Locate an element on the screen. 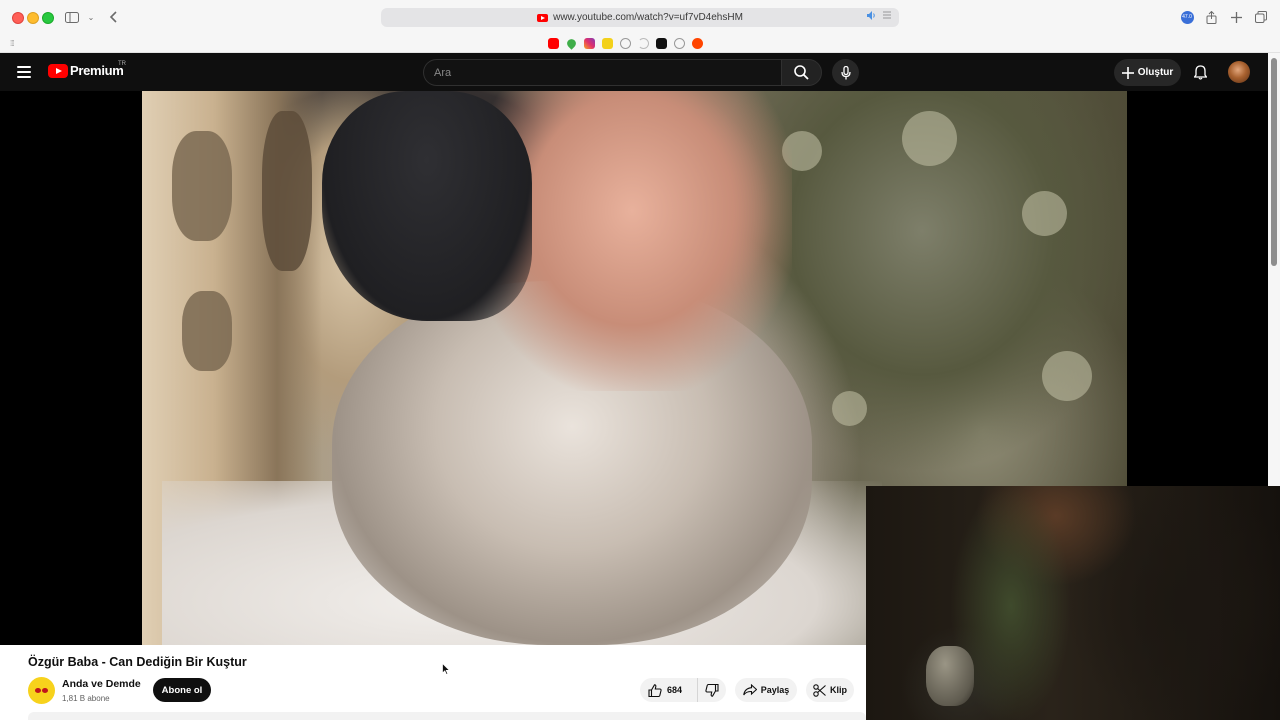 The height and width of the screenshot is (720, 1280). logo-text: Premium is located at coordinates (97, 70).